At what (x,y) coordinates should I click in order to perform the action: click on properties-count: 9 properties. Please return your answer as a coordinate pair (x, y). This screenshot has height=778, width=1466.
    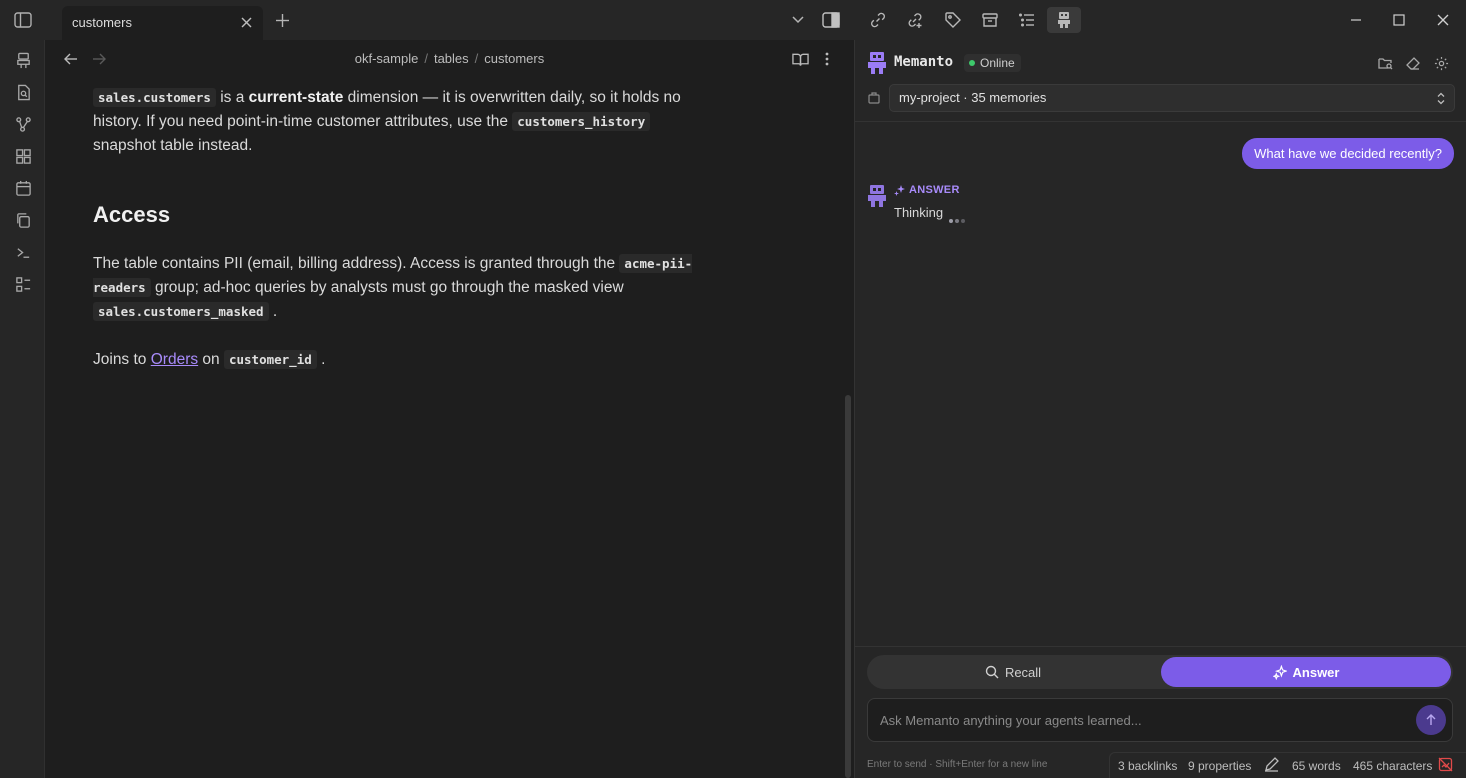
    Looking at the image, I should click on (1219, 766).